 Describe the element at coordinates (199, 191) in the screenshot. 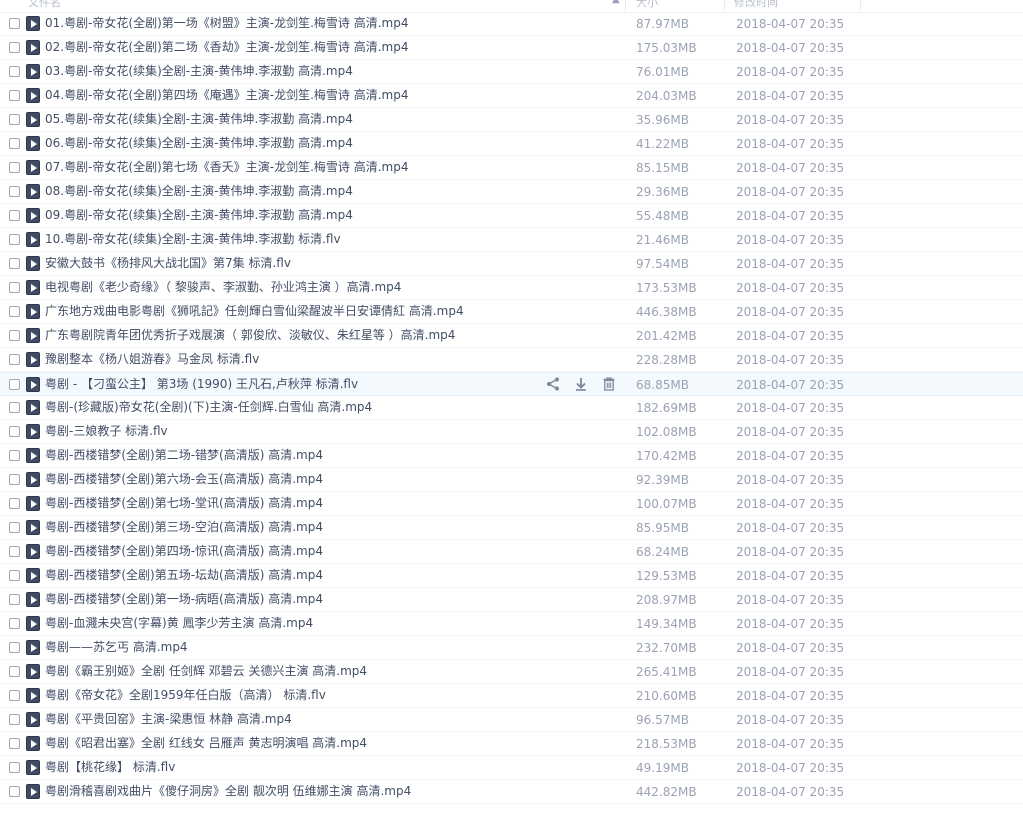

I see `file-name: 08.粤剧-帝女花(续集)全剧-主演-黄伟坤.李淑勤 高清.mp4` at that location.